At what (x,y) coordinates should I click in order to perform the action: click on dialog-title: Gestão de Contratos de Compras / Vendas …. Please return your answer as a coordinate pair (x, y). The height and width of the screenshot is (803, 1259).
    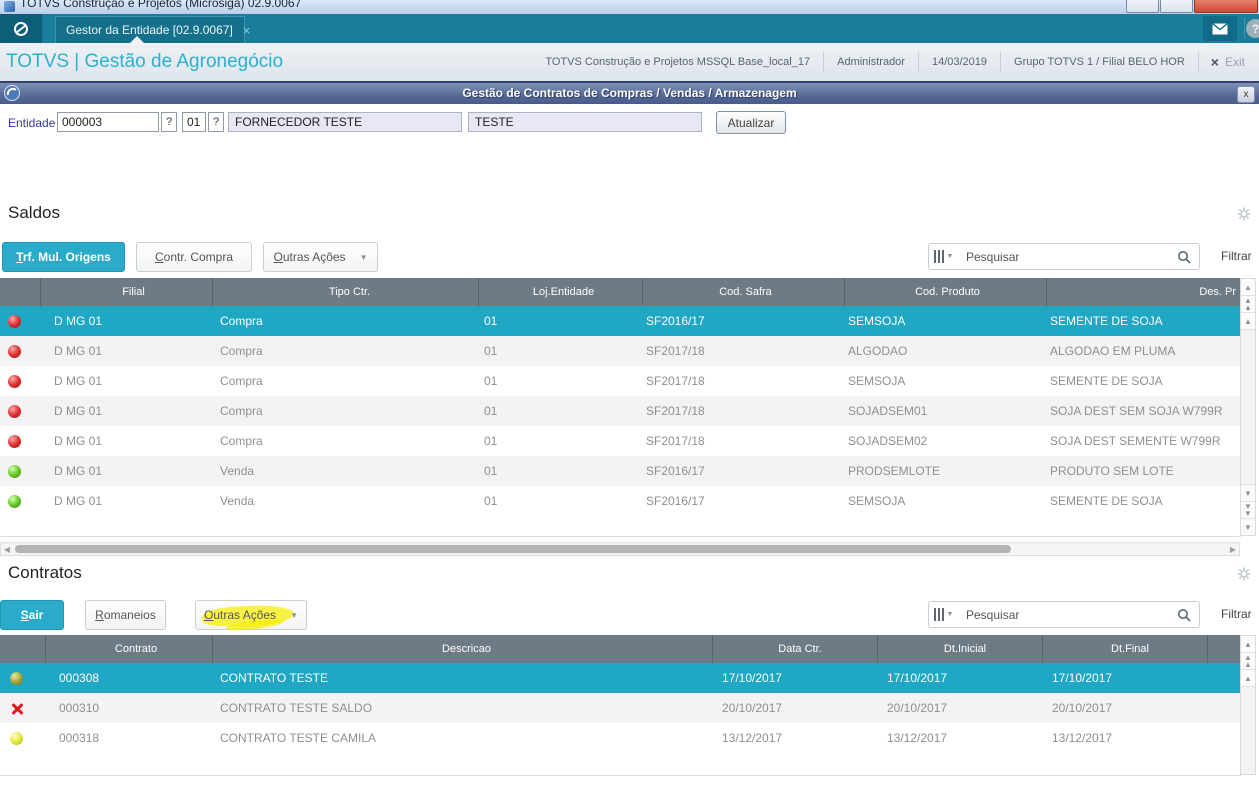
    Looking at the image, I should click on (629, 93).